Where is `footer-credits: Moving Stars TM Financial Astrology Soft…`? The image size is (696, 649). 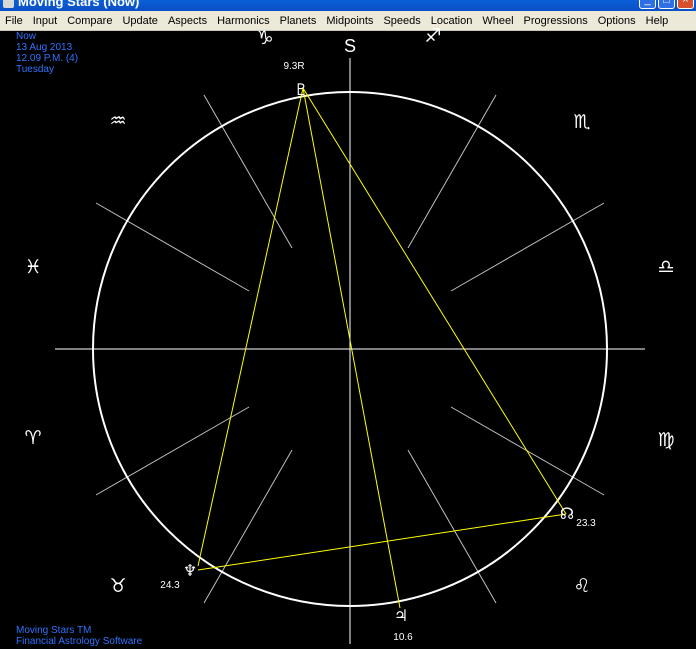
footer-credits: Moving Stars TM Financial Astrology Soft… is located at coordinates (79, 636).